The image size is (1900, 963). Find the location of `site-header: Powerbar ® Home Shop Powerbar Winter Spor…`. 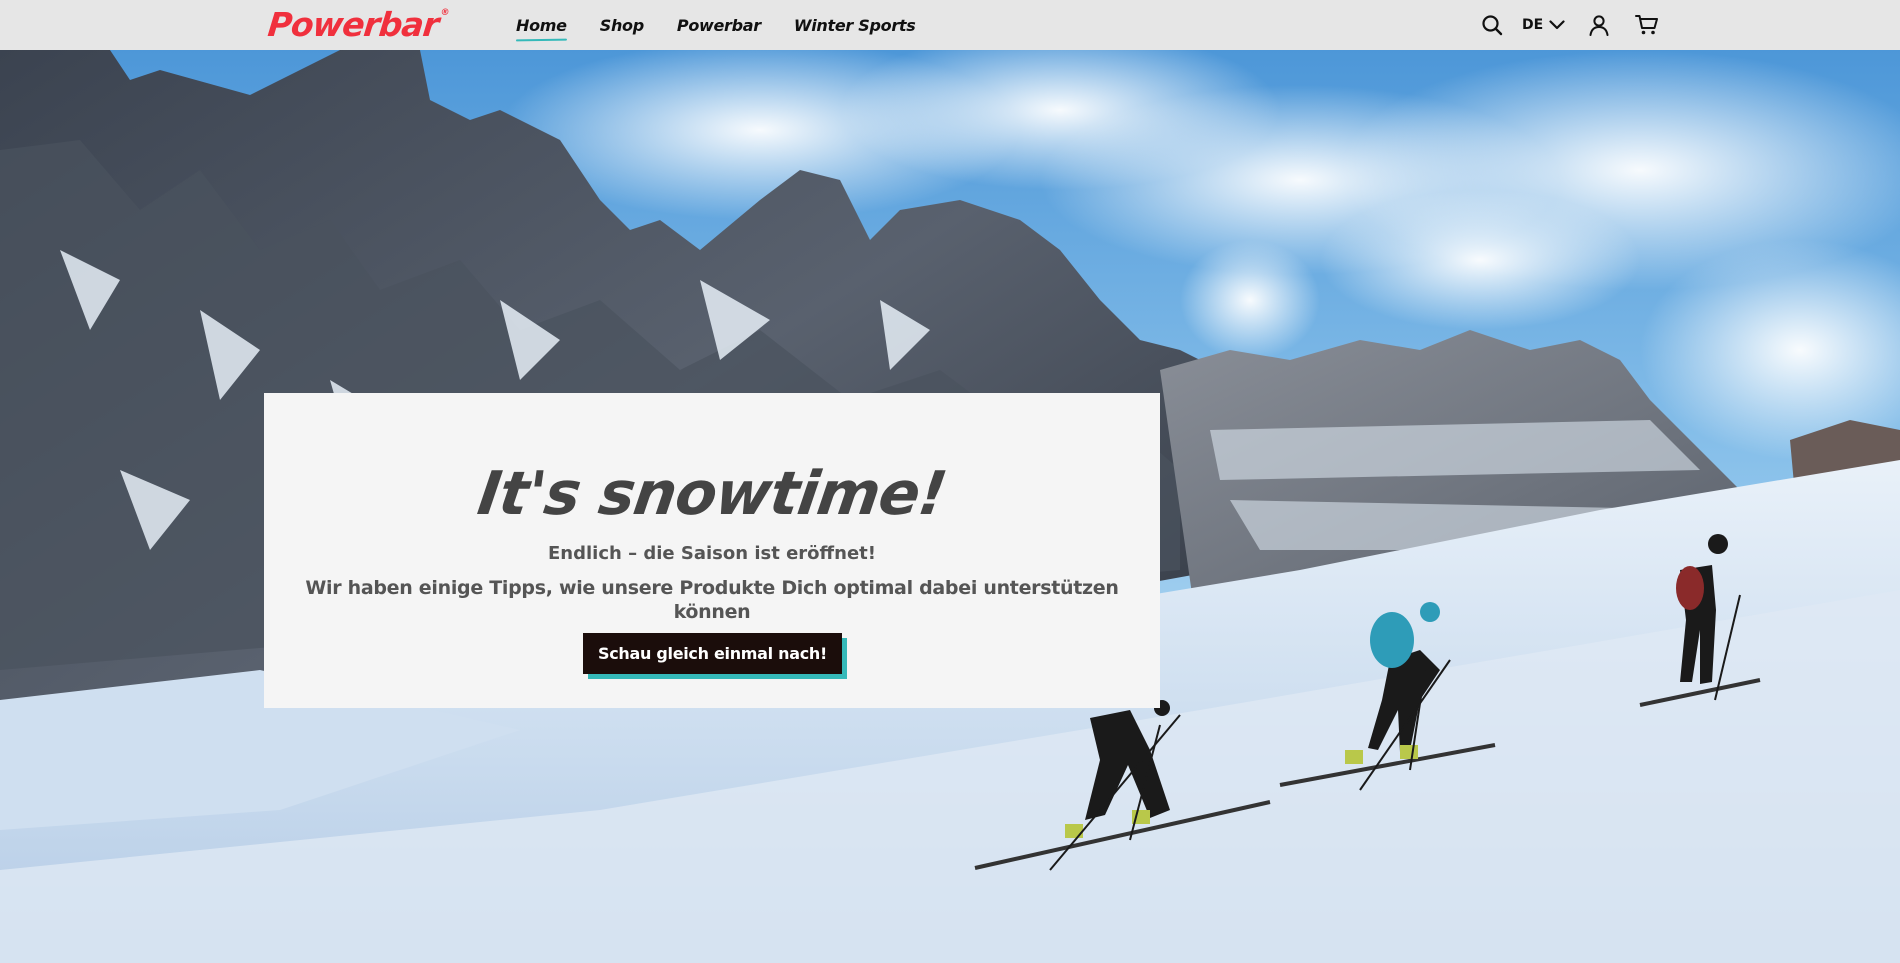

site-header: Powerbar ® Home Shop Powerbar Winter Spor… is located at coordinates (950, 25).